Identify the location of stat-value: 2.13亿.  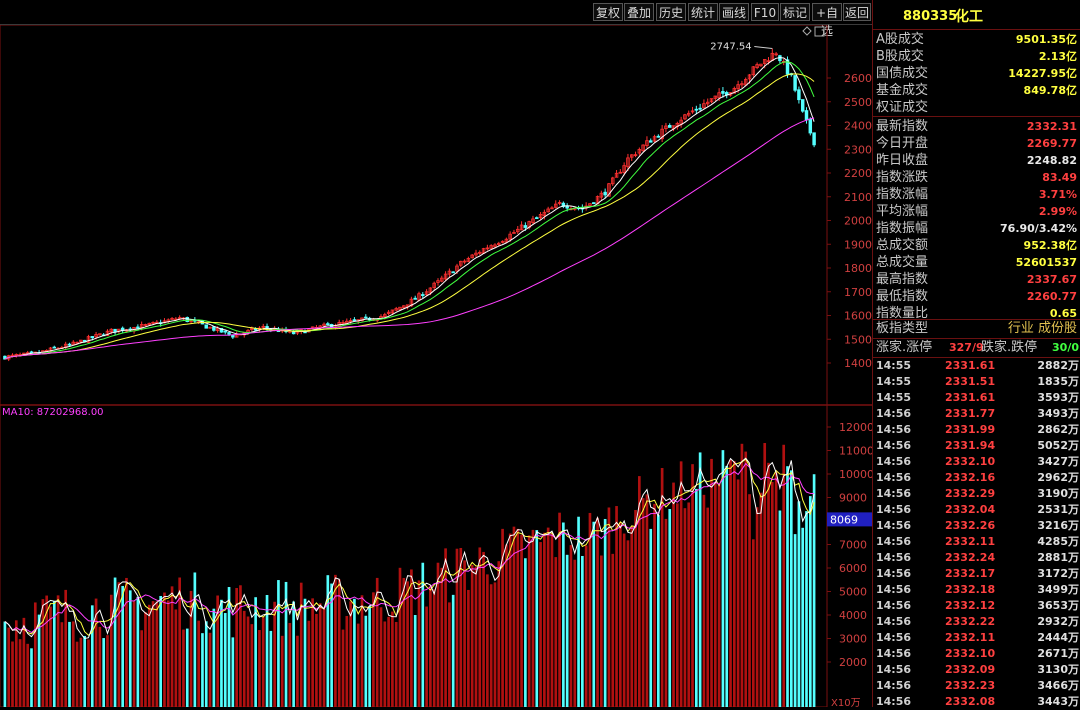
(1057, 56).